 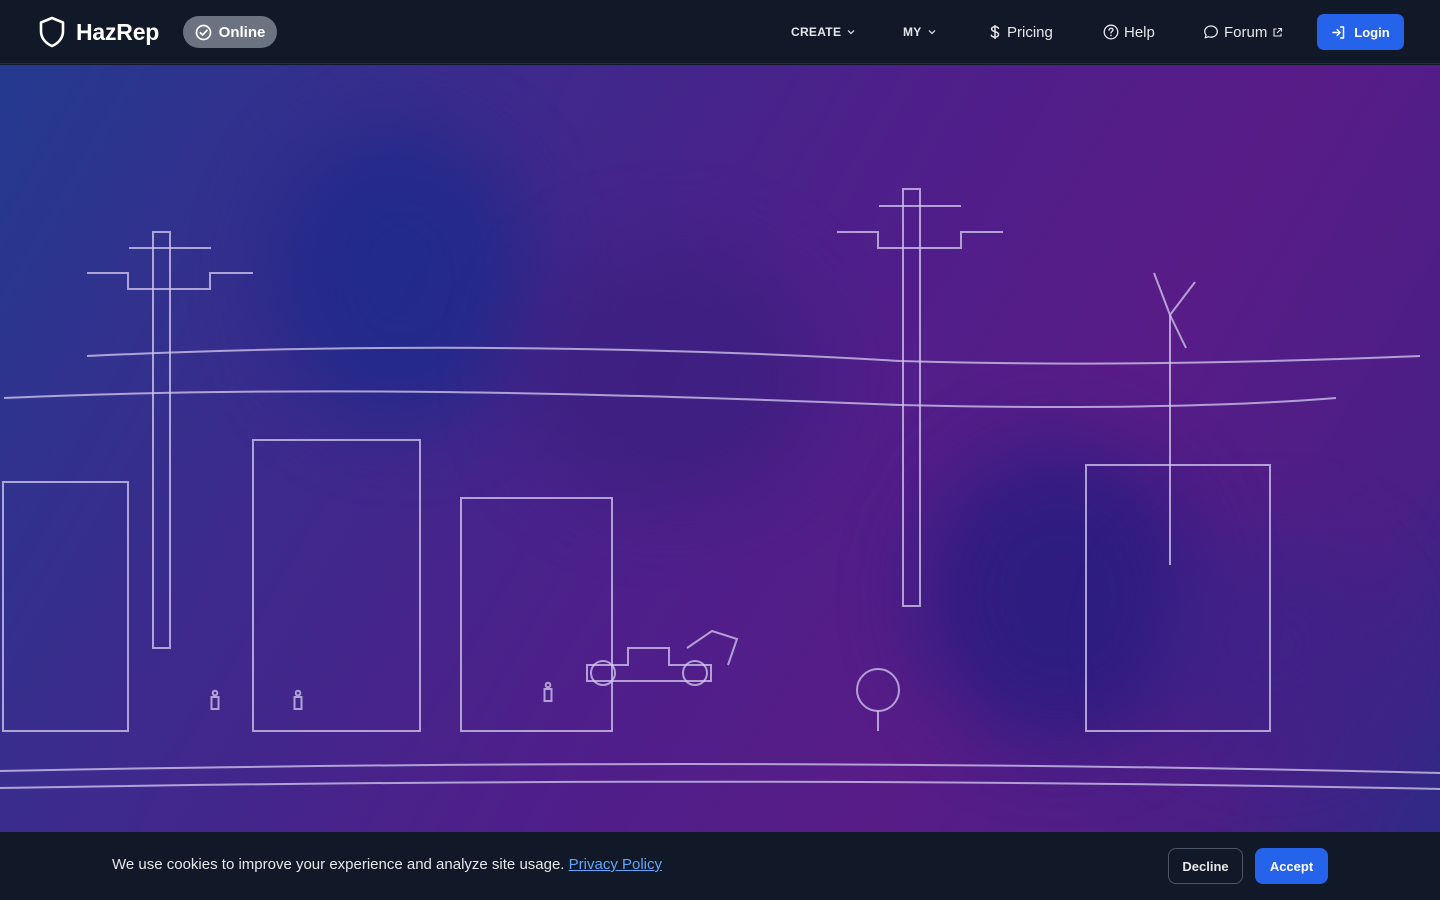 I want to click on brand-logo-link: HazRep, so click(x=98, y=32).